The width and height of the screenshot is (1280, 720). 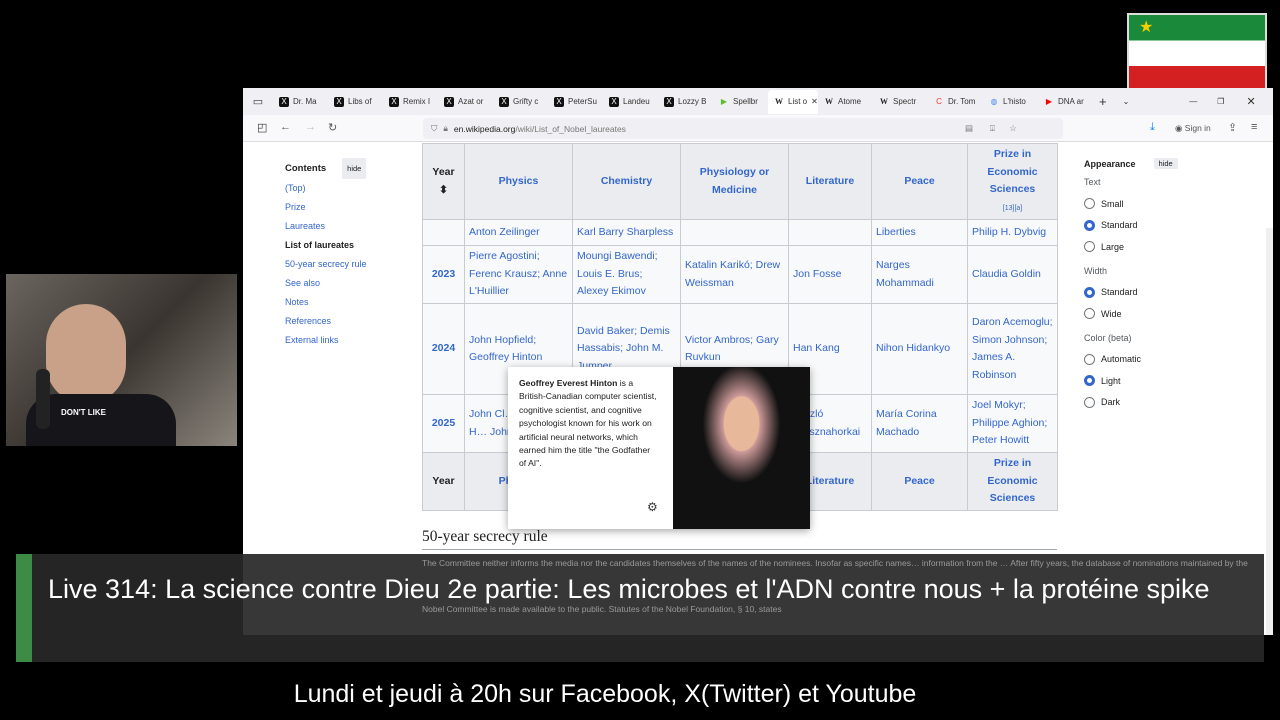 What do you see at coordinates (575, 102) in the screenshot?
I see `browser-tab: X PeterSu` at bounding box center [575, 102].